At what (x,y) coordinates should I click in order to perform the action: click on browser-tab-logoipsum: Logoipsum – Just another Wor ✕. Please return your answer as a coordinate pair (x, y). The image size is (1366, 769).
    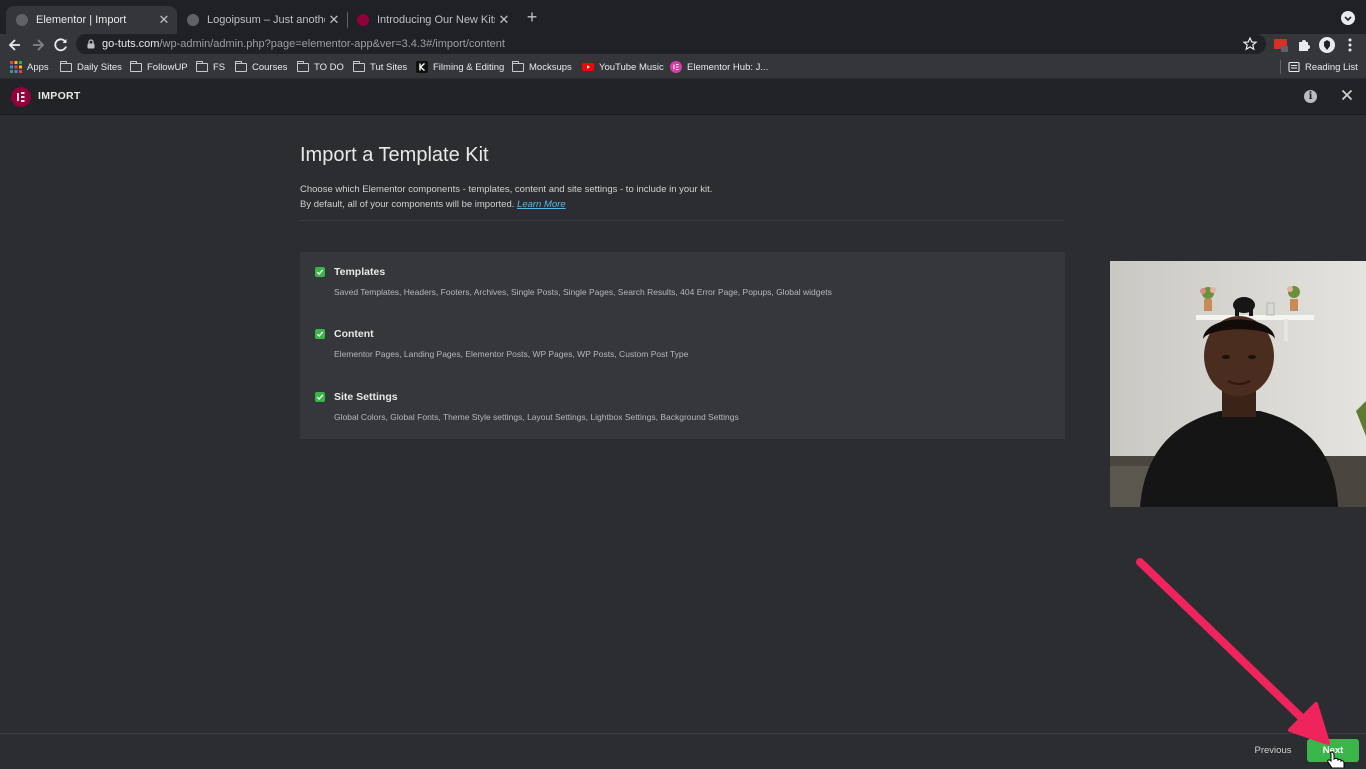
    Looking at the image, I should click on (262, 20).